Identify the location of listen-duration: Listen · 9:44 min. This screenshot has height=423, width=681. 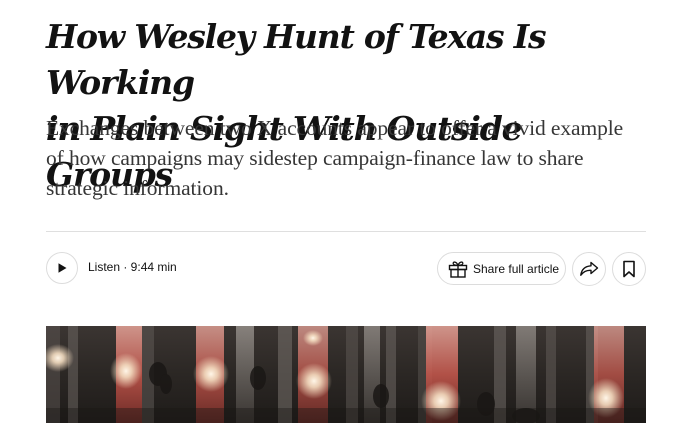
(132, 267).